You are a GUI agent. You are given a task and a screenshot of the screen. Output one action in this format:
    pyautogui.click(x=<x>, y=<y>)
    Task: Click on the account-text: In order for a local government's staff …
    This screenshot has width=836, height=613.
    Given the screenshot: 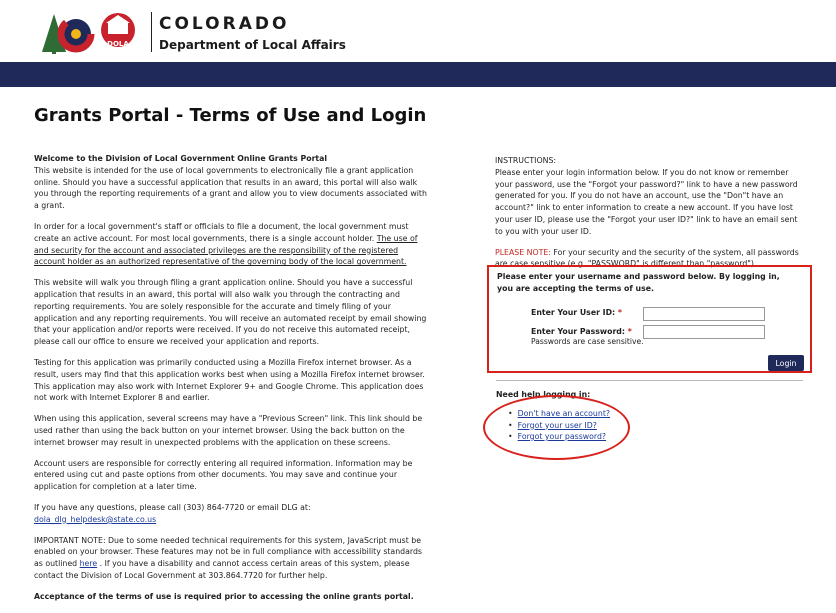 What is the action you would take?
    pyautogui.click(x=221, y=232)
    